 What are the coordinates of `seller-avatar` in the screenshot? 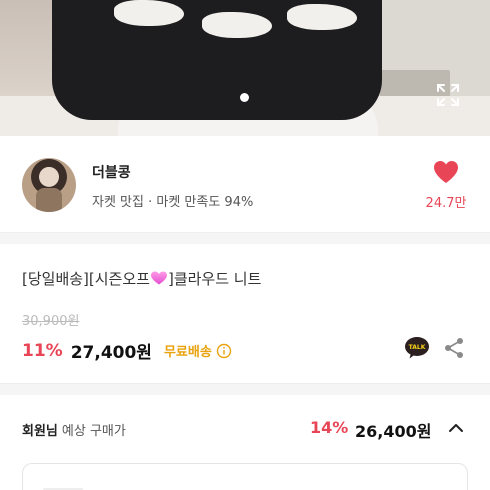 It's located at (49, 185).